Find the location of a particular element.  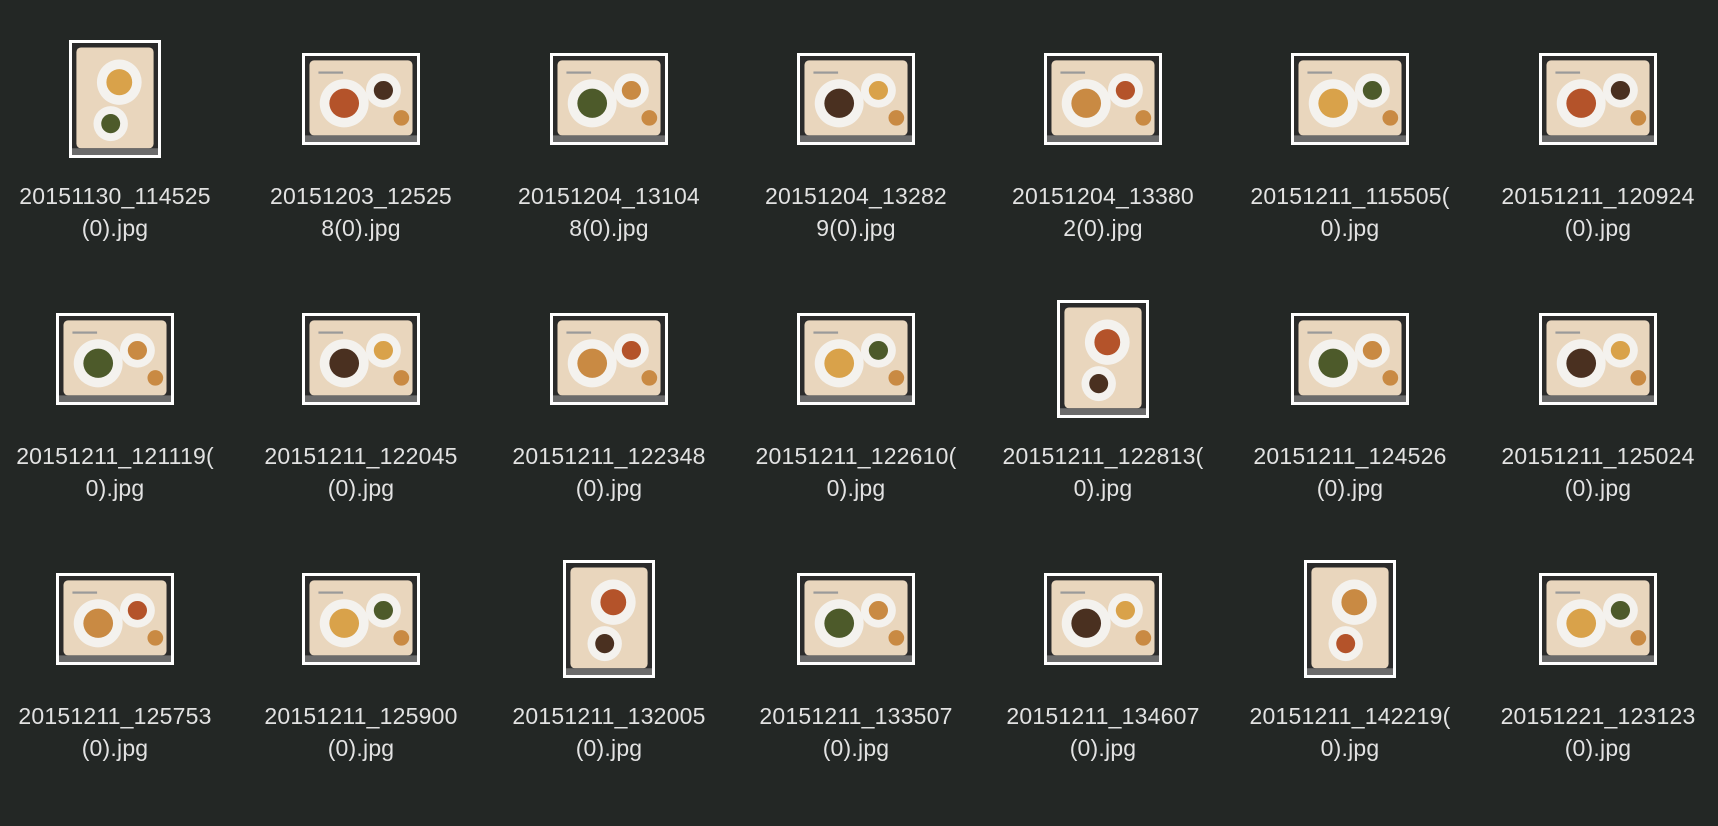

file-item: 20151203_12525 8(0).jpg is located at coordinates (361, 130).